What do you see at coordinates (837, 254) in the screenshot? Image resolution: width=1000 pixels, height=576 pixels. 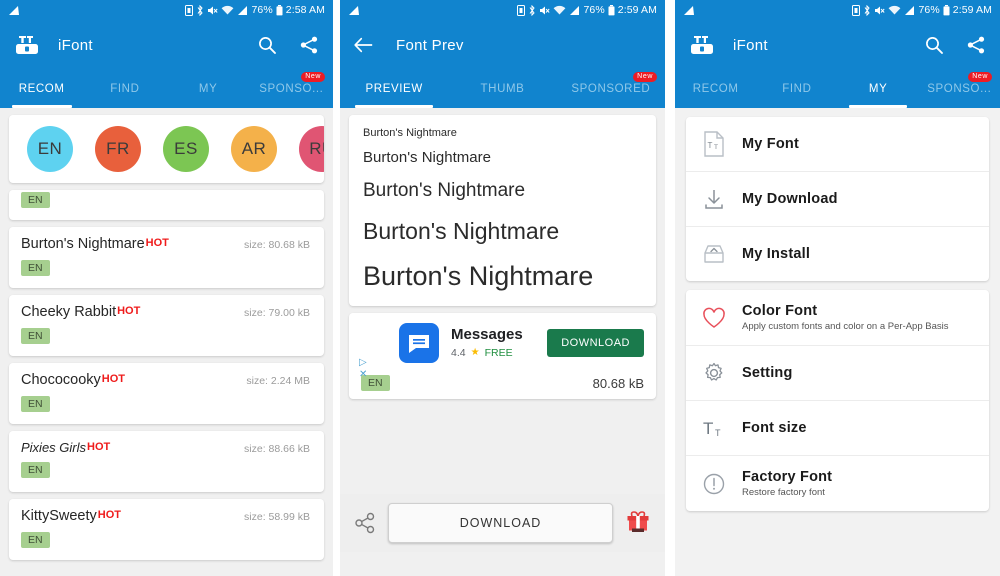 I see `menu-item-my-install: My Install` at bounding box center [837, 254].